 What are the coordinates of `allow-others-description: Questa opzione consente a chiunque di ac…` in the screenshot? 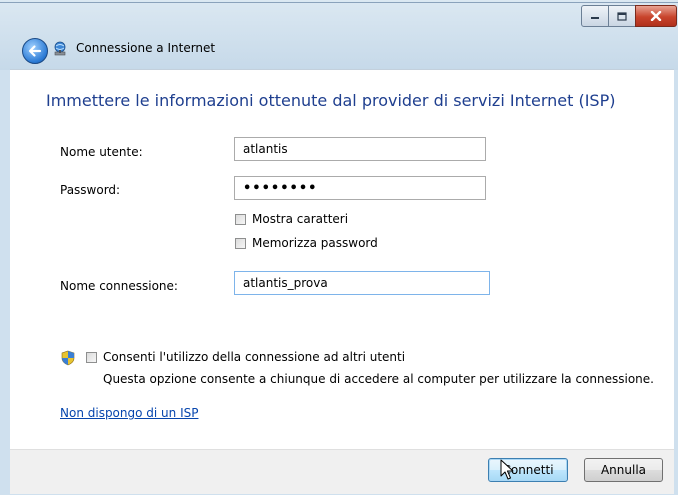 It's located at (378, 379).